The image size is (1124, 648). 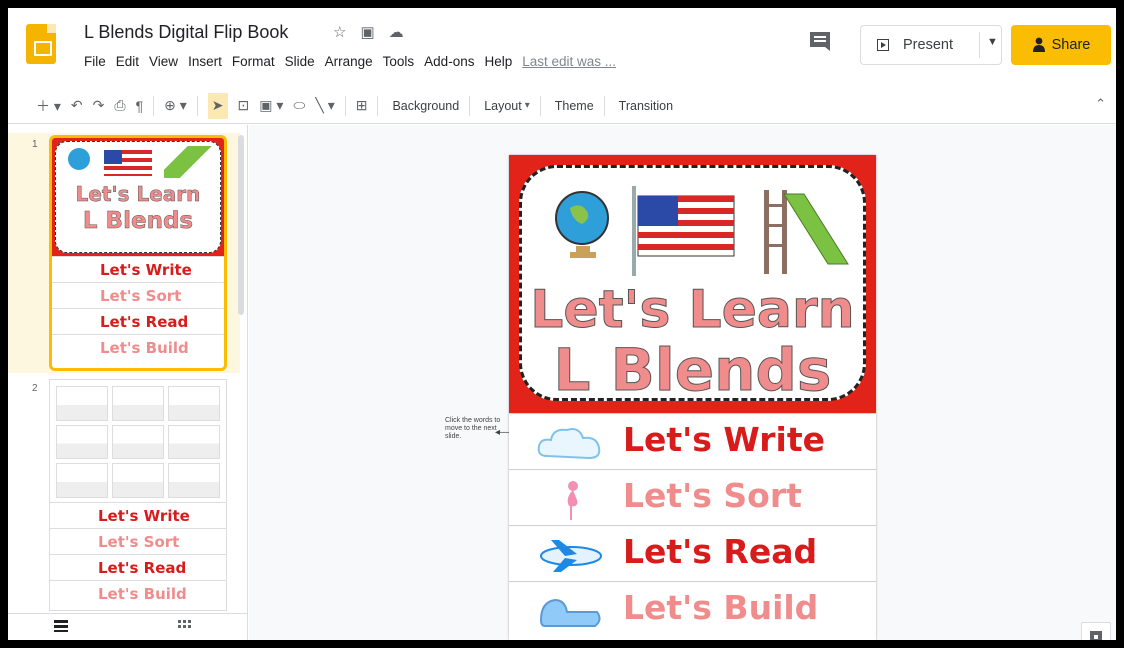 I want to click on thumb-picture-grid, so click(x=138, y=442).